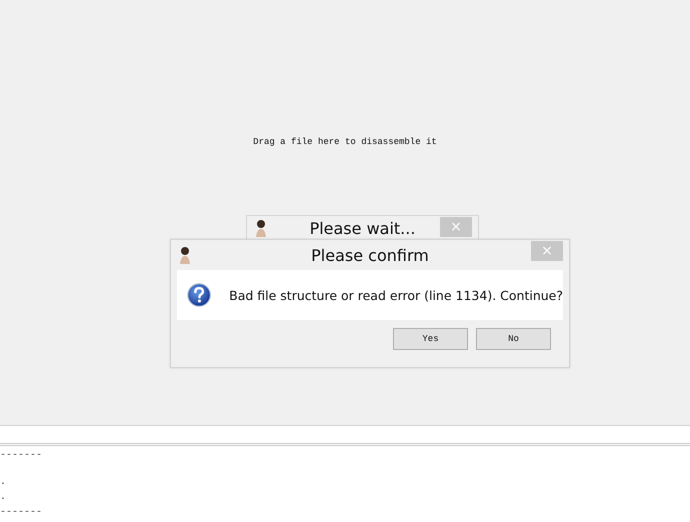 This screenshot has width=690, height=522. I want to click on drop-hint: Drag a file here to disassemble it, so click(345, 143).